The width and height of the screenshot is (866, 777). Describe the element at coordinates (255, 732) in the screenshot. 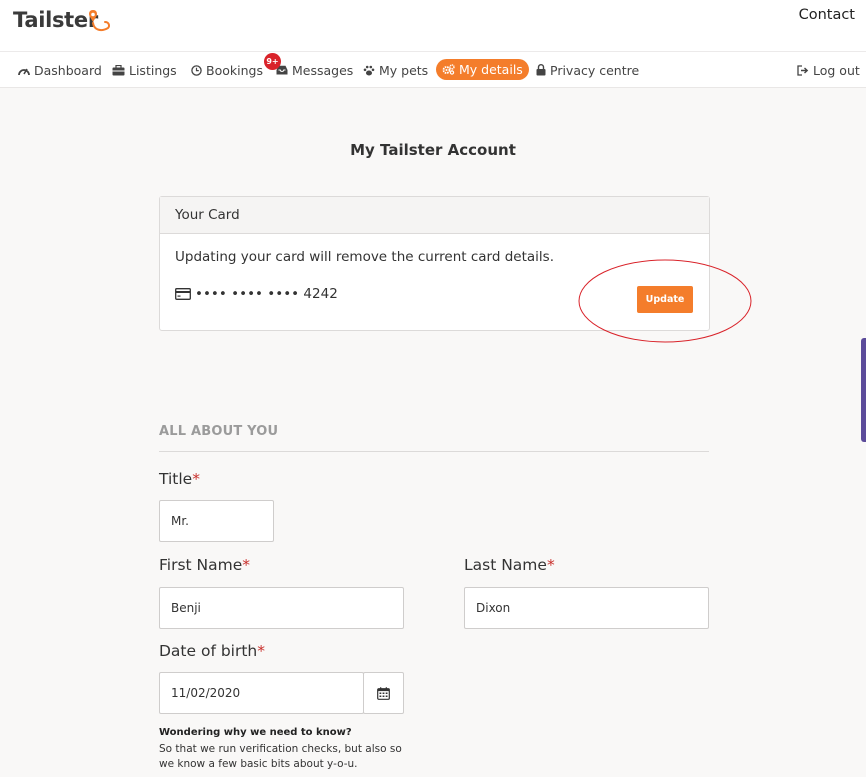

I see `dob-help-title: Wondering why we need to know?` at that location.